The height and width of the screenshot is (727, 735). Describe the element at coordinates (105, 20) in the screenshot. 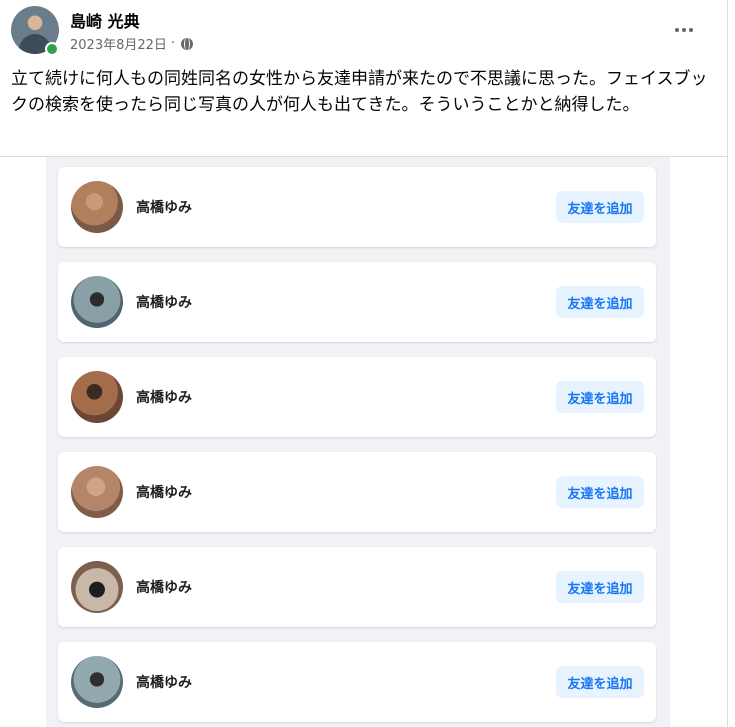

I see `author-name: 島崎 光典` at that location.